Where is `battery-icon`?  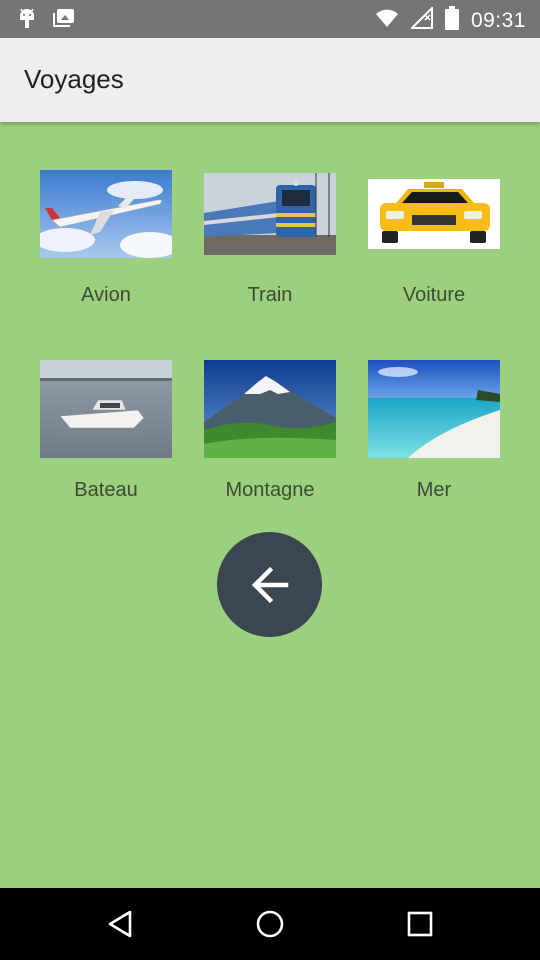
battery-icon is located at coordinates (451, 20).